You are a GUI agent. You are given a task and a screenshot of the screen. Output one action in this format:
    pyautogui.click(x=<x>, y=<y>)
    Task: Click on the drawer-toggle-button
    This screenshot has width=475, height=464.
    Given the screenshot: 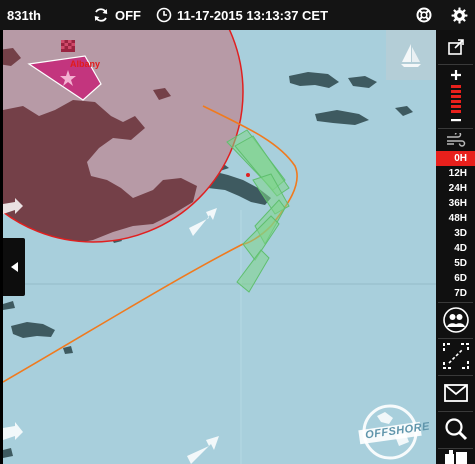 What is the action you would take?
    pyautogui.click(x=14, y=267)
    